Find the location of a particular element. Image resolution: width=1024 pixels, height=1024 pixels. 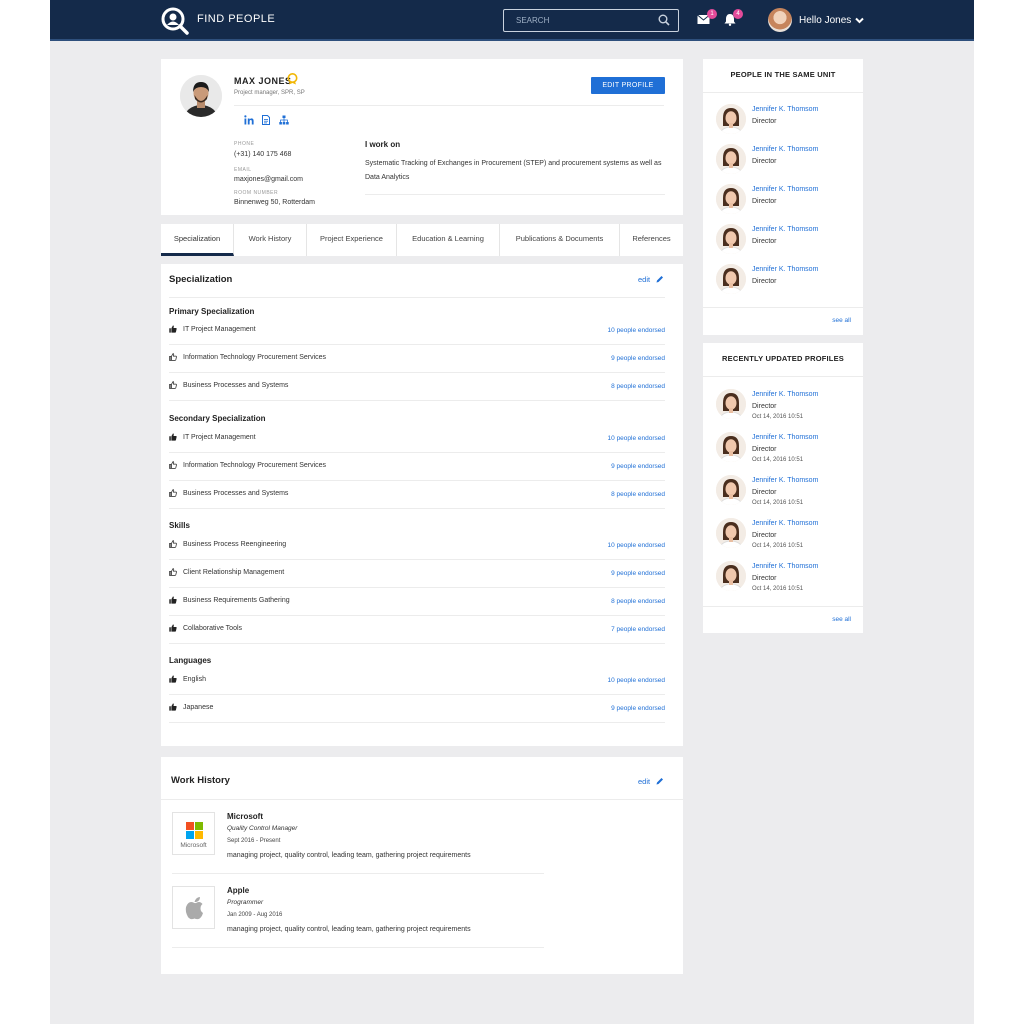

room-value: Binnenweg 50, Rotterdam is located at coordinates (274, 202).